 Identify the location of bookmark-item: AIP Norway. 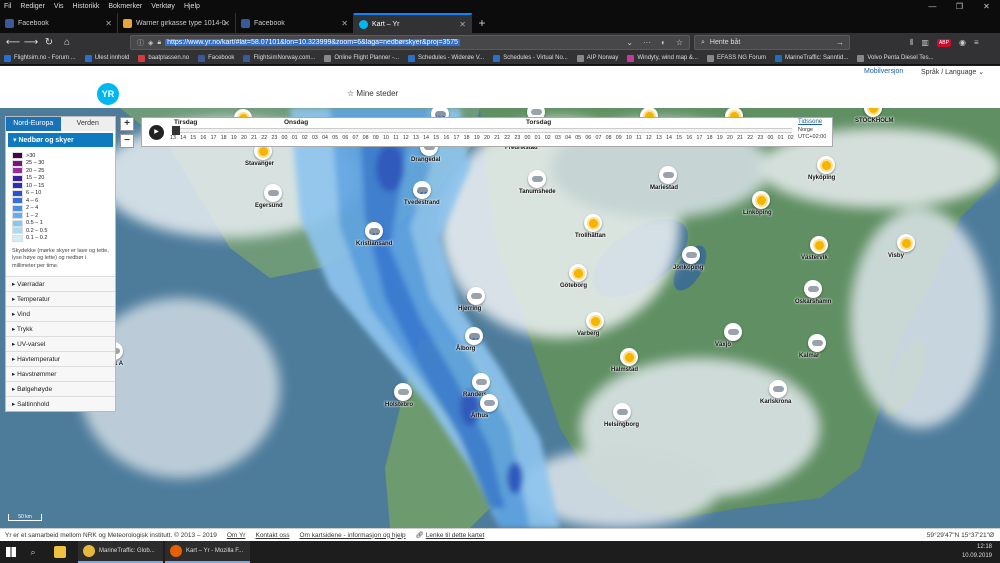
(597, 58).